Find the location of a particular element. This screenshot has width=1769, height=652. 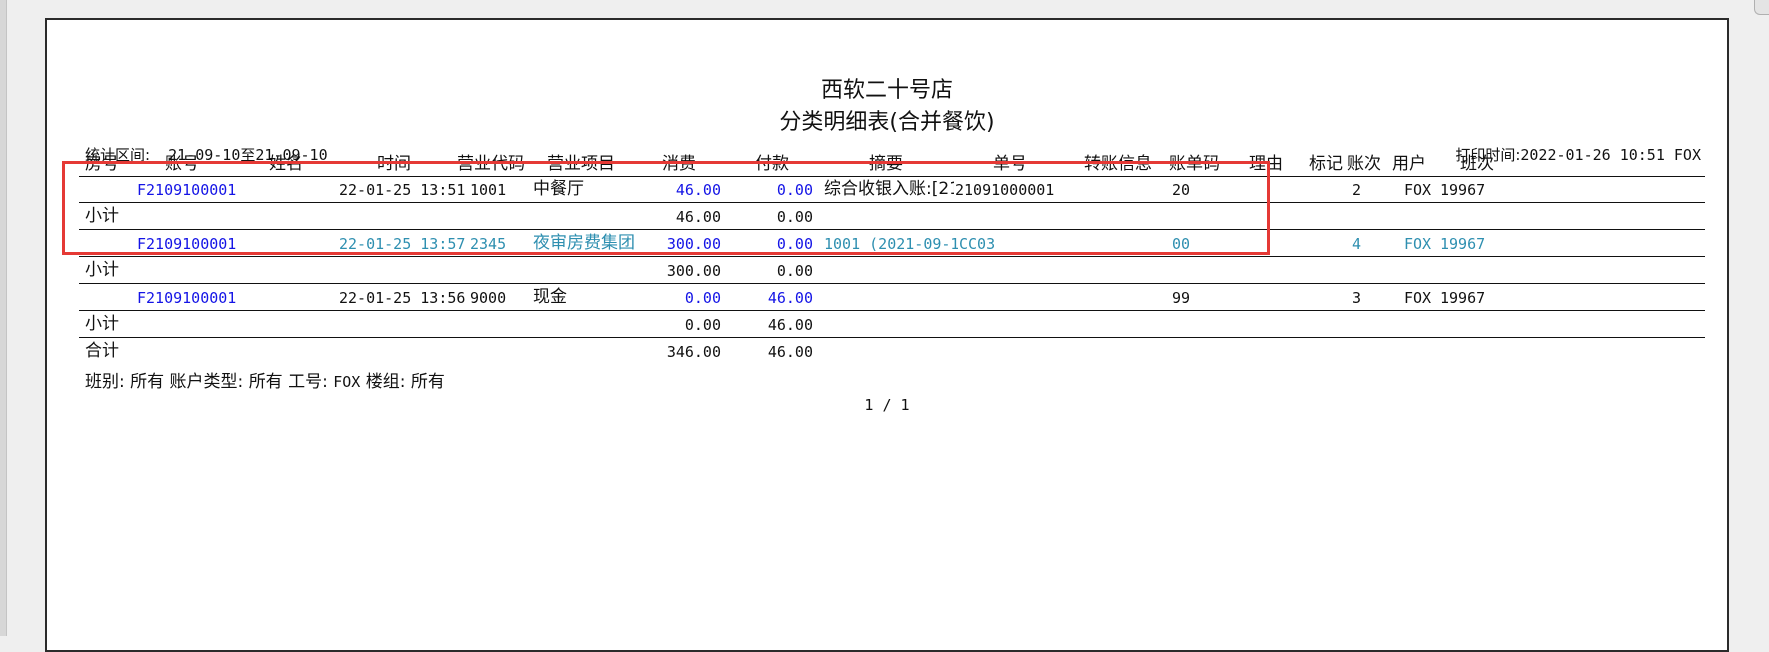

row-code: 2345 is located at coordinates (488, 244).